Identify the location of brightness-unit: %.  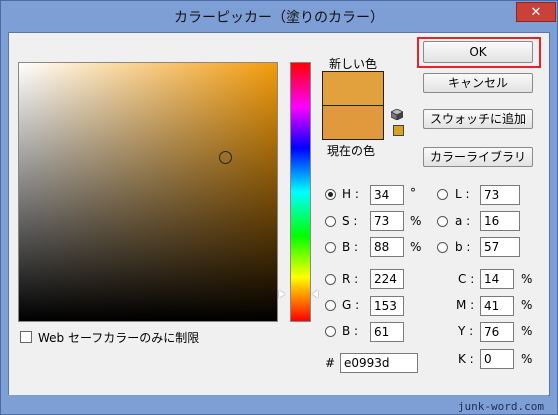
(416, 247).